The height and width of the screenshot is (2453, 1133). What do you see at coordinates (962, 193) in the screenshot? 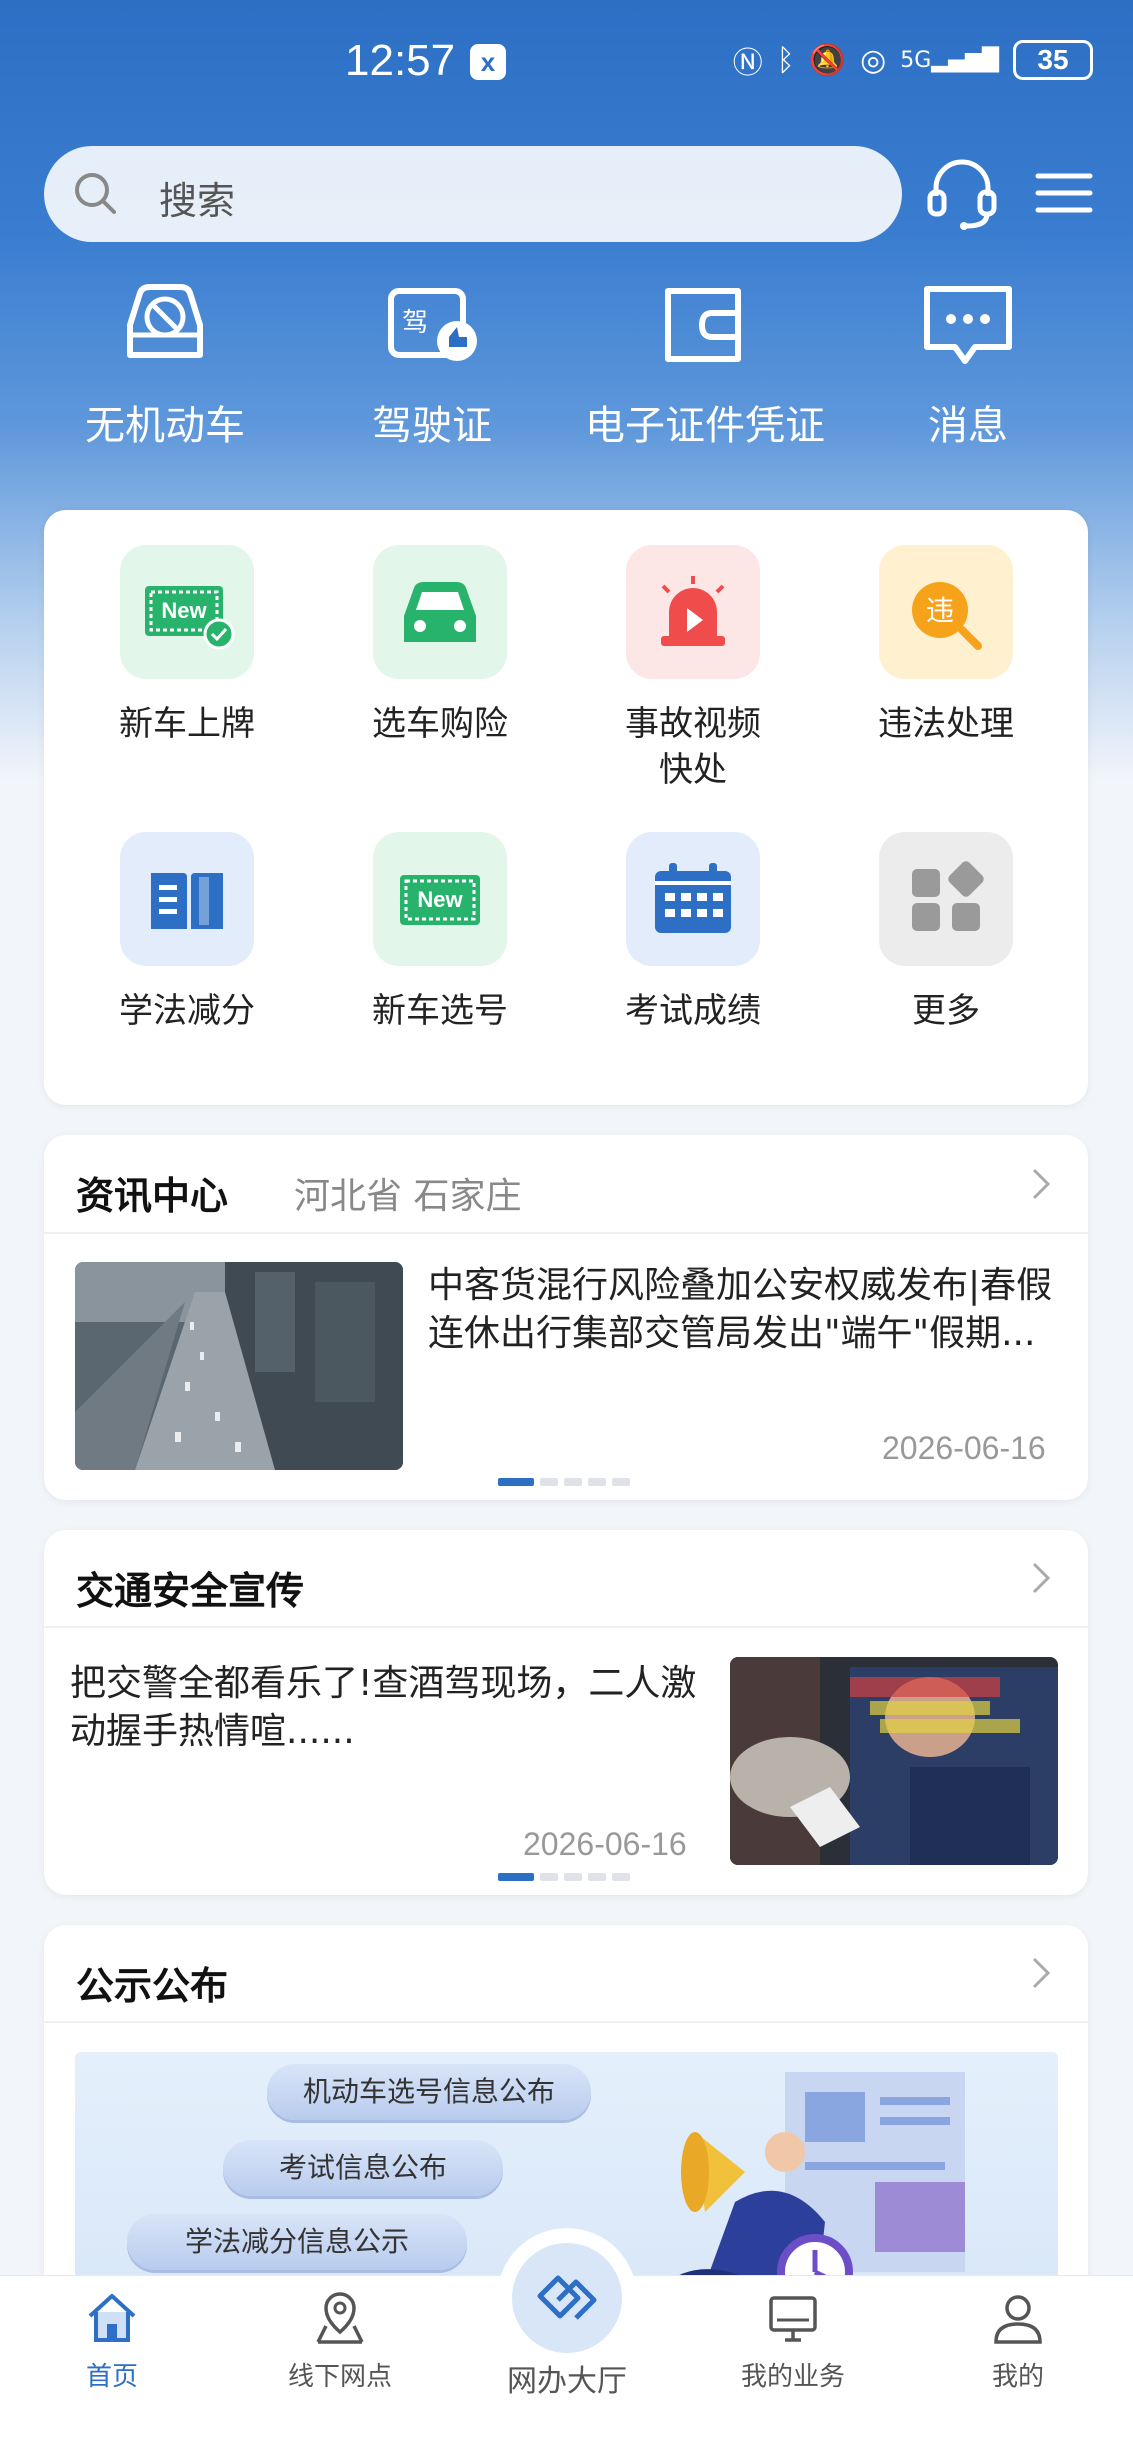
I see `customer-service-icon` at bounding box center [962, 193].